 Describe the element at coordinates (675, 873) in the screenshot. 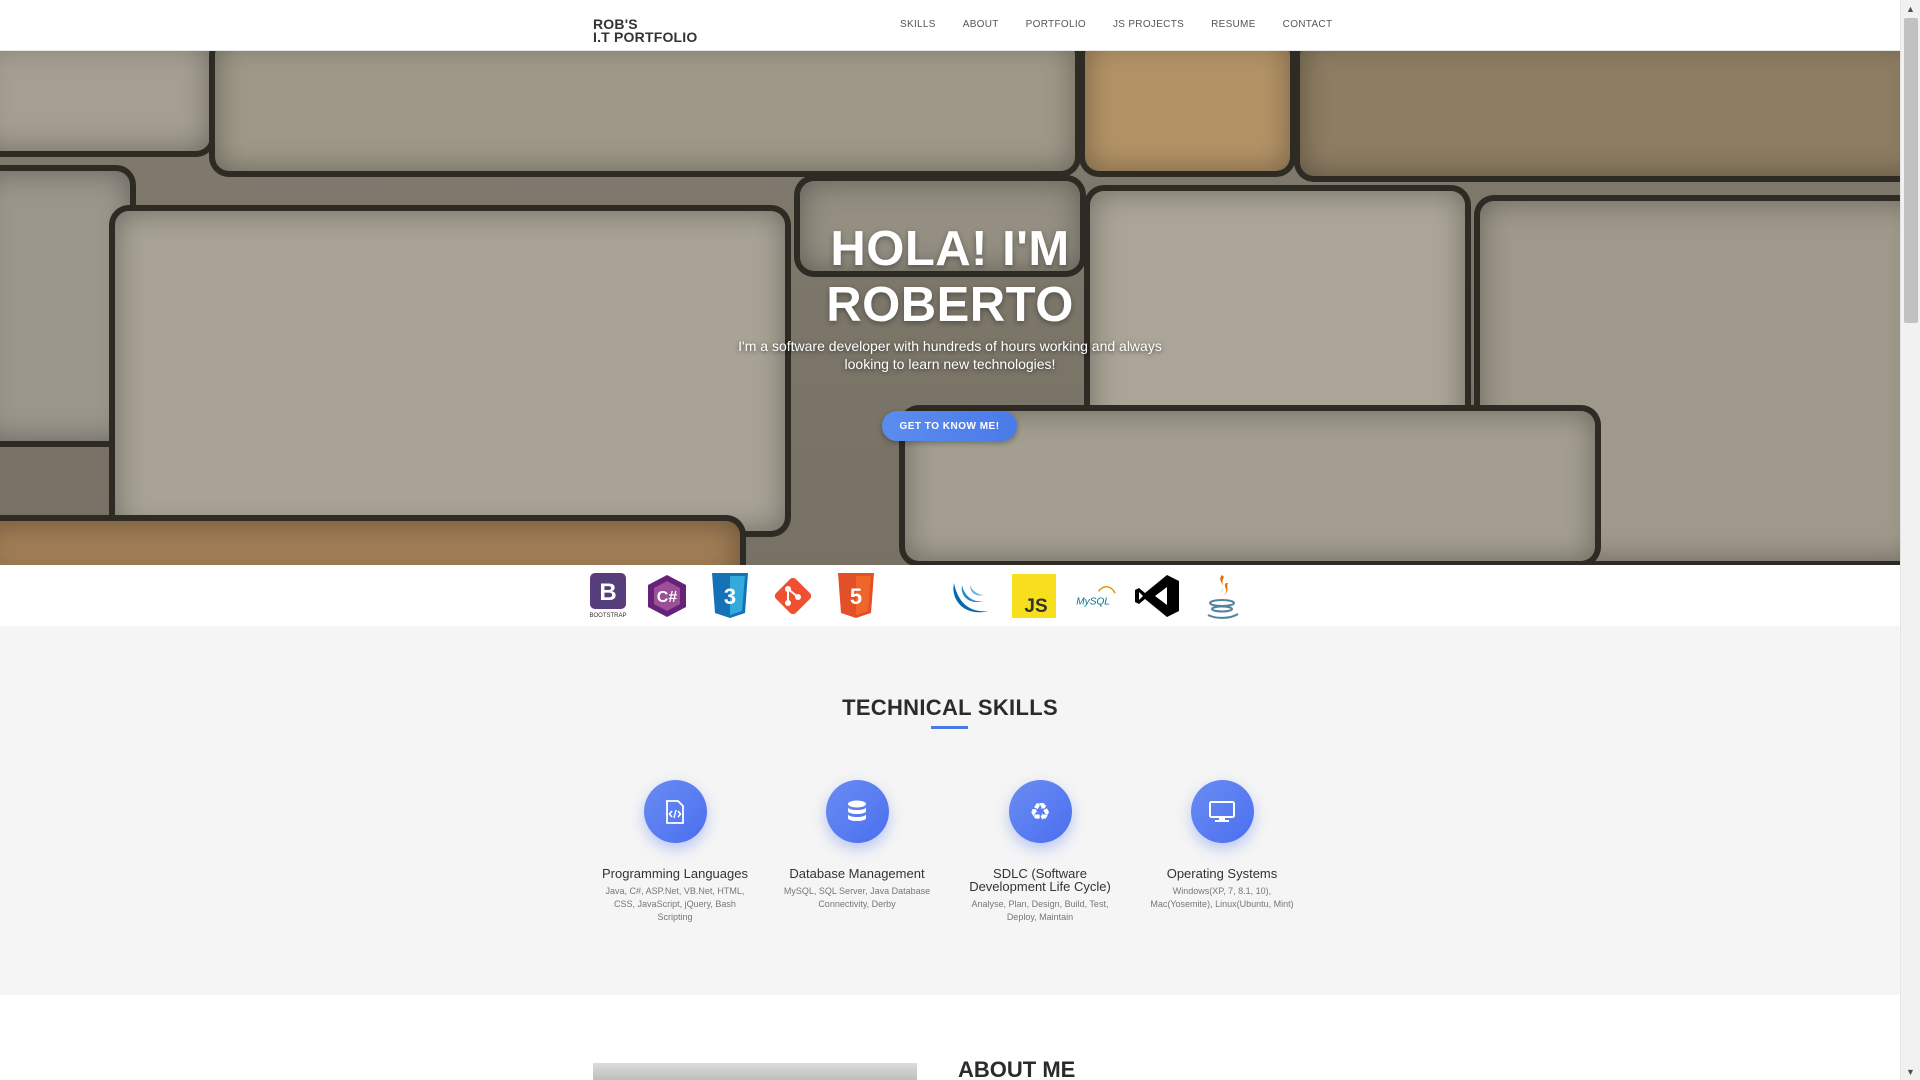

I see `skill-name: Programming Languages` at that location.